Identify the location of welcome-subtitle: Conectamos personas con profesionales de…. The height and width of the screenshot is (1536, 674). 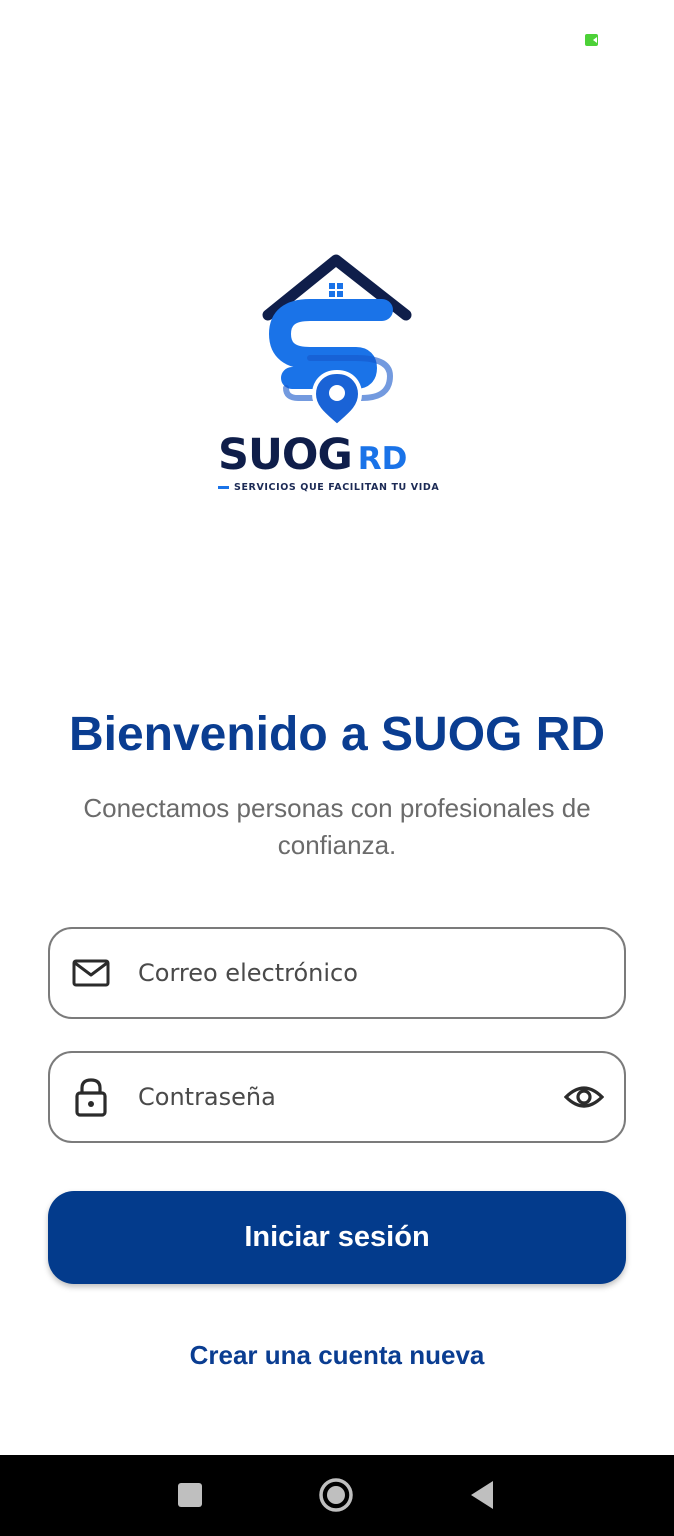
(337, 826).